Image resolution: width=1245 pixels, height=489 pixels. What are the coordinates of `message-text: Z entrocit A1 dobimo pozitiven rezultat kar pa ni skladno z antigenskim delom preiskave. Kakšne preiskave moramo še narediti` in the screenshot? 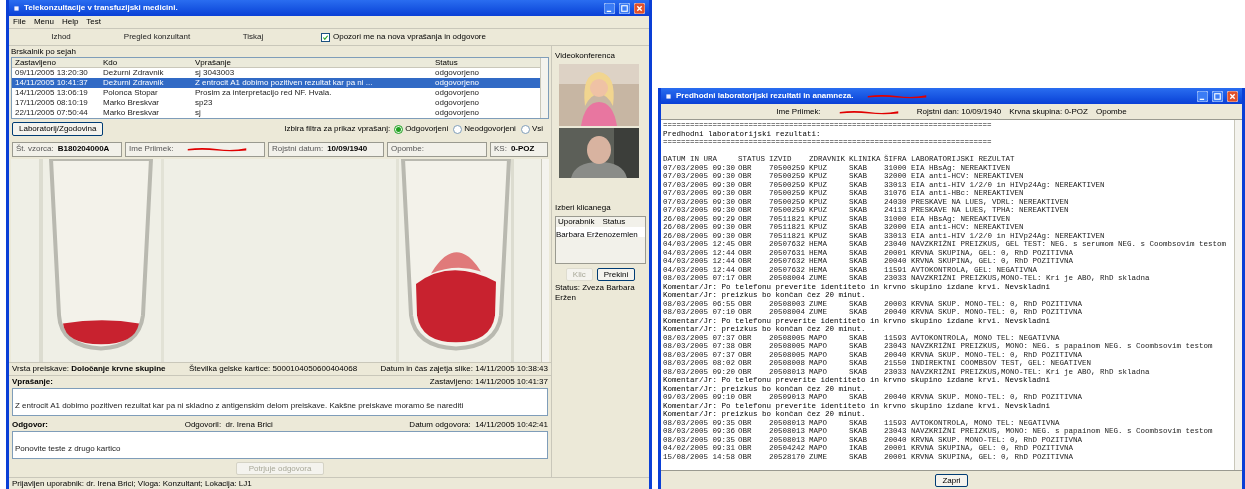 It's located at (239, 405).